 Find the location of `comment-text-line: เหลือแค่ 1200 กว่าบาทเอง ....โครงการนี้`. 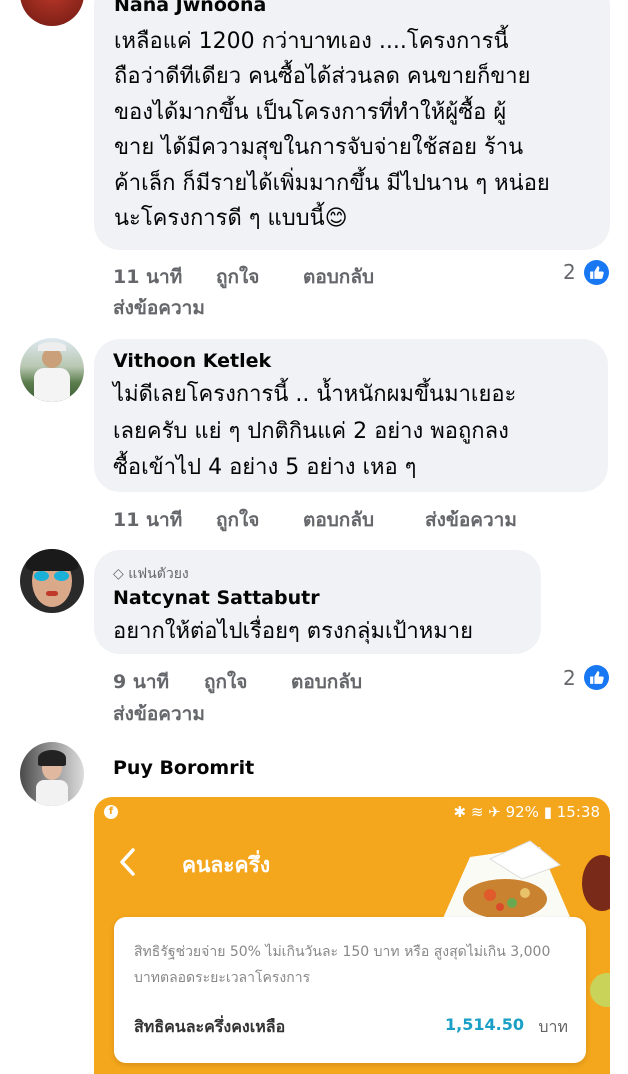

comment-text-line: เหลือแค่ 1200 กว่าบาทเอง ....โครงการนี้ is located at coordinates (311, 41).